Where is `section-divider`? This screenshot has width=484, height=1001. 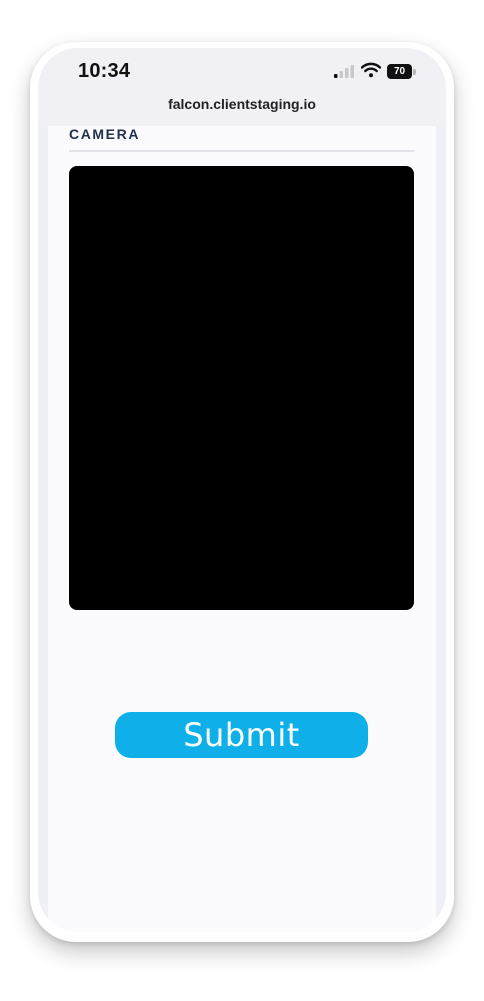
section-divider is located at coordinates (241, 151).